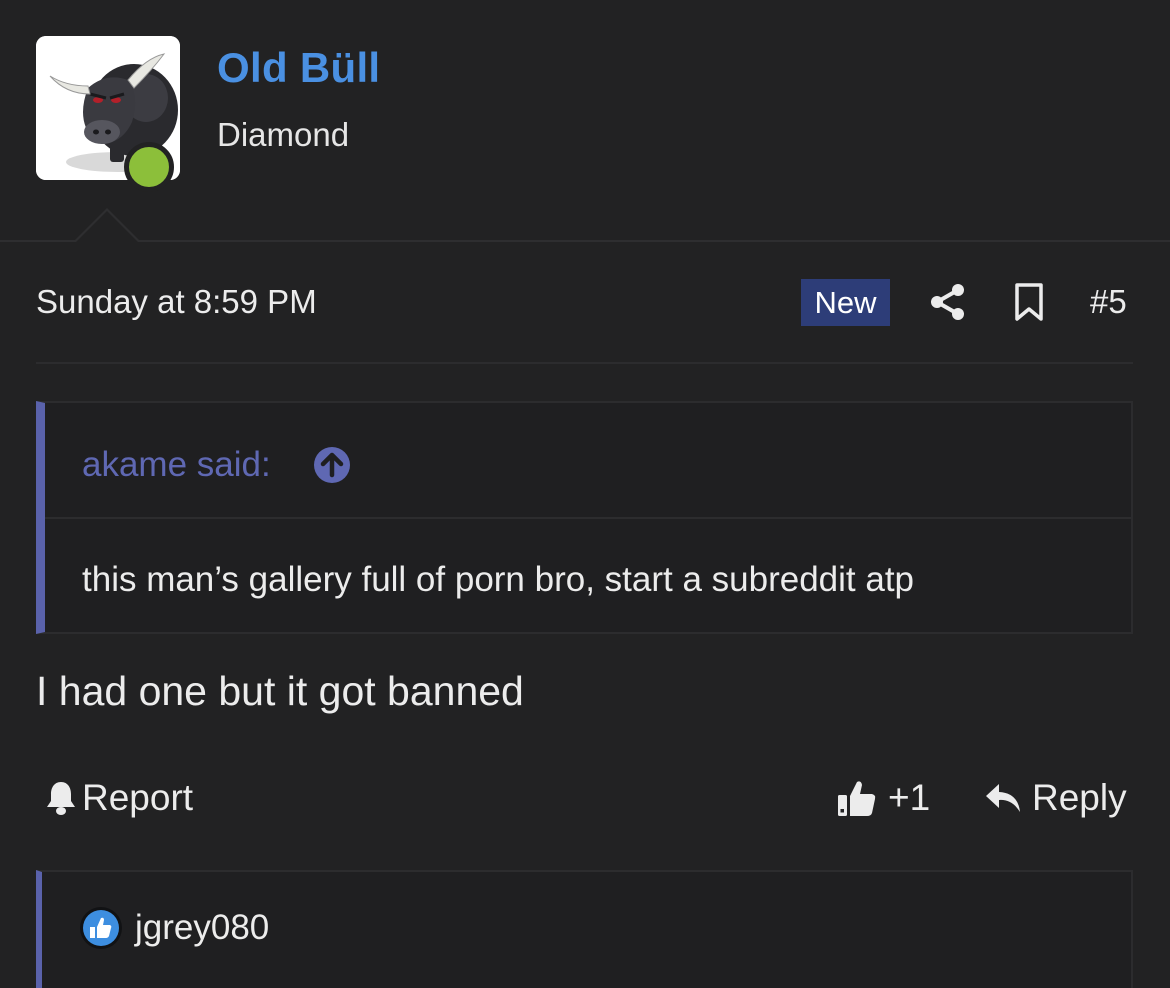 Image resolution: width=1170 pixels, height=988 pixels. What do you see at coordinates (280, 691) in the screenshot?
I see `post-message: I had one but it got banned` at bounding box center [280, 691].